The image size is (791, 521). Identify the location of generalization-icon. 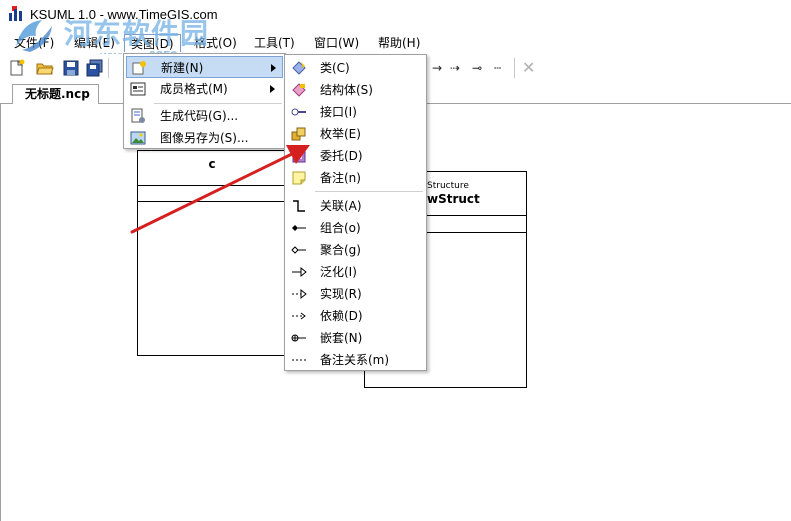
(299, 272).